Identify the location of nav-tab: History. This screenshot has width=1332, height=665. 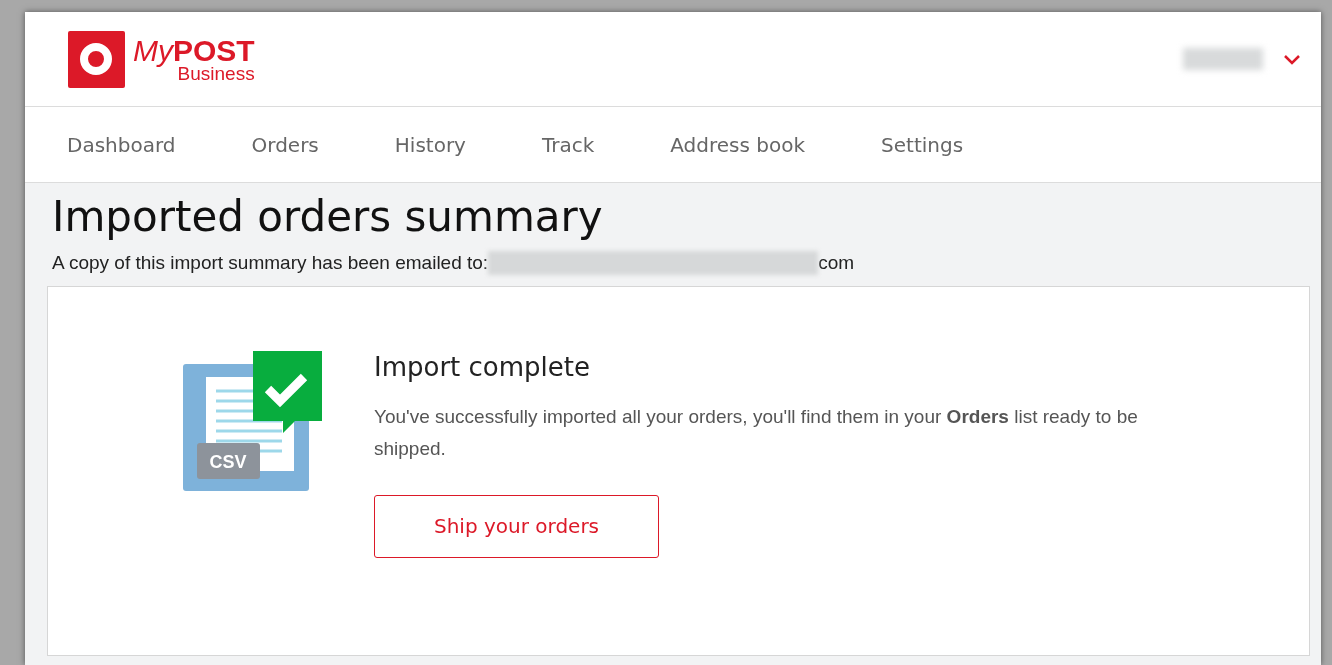
(430, 144).